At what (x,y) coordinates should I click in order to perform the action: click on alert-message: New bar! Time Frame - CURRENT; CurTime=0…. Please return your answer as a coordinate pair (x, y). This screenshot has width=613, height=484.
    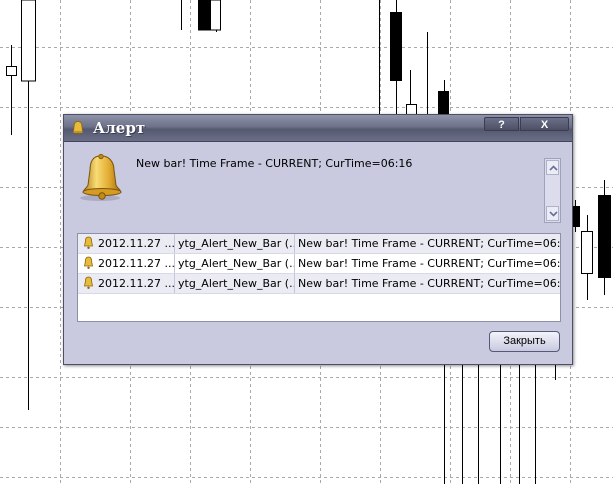
    Looking at the image, I should click on (274, 163).